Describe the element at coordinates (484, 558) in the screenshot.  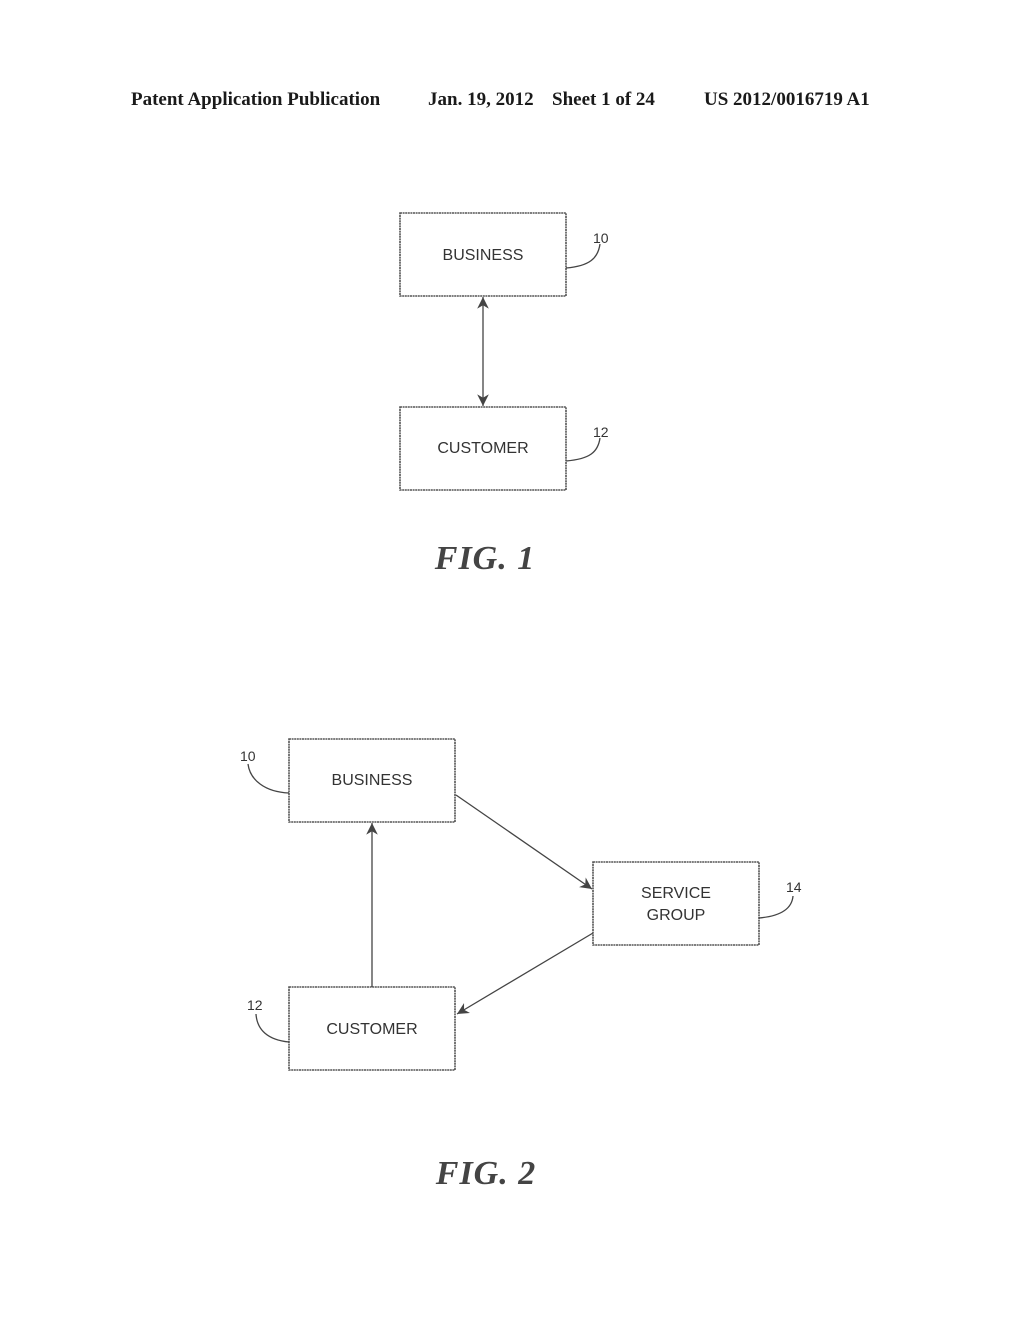
I see `fig1-caption: FIG. 1` at that location.